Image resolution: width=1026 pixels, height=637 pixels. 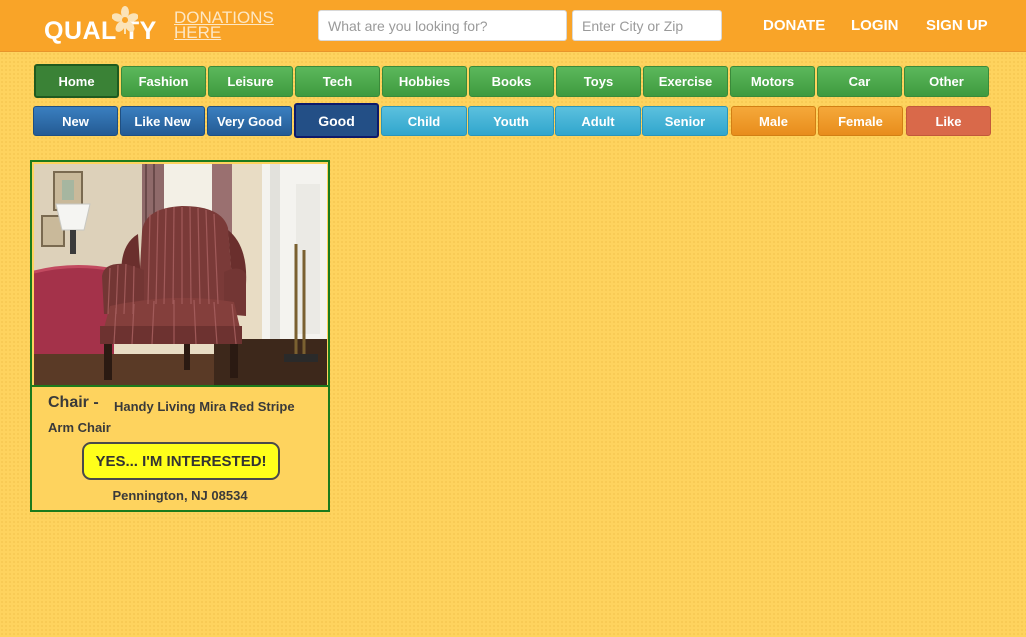 I want to click on logo-tagline: DONATIONS HERE, so click(x=224, y=25).